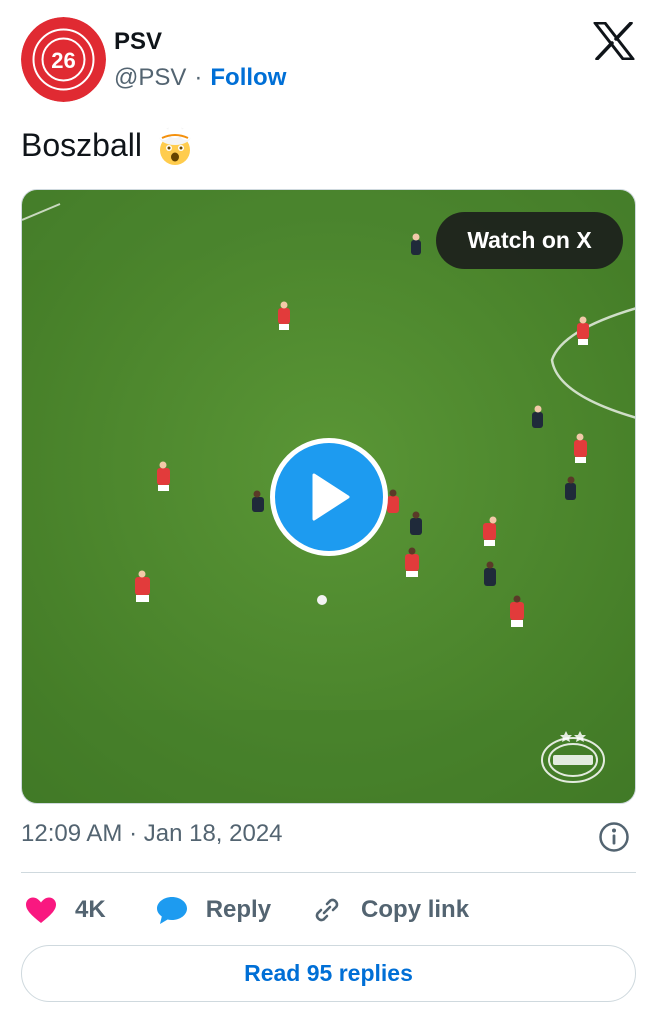  What do you see at coordinates (174, 144) in the screenshot?
I see `exploding-head-emoji-icon` at bounding box center [174, 144].